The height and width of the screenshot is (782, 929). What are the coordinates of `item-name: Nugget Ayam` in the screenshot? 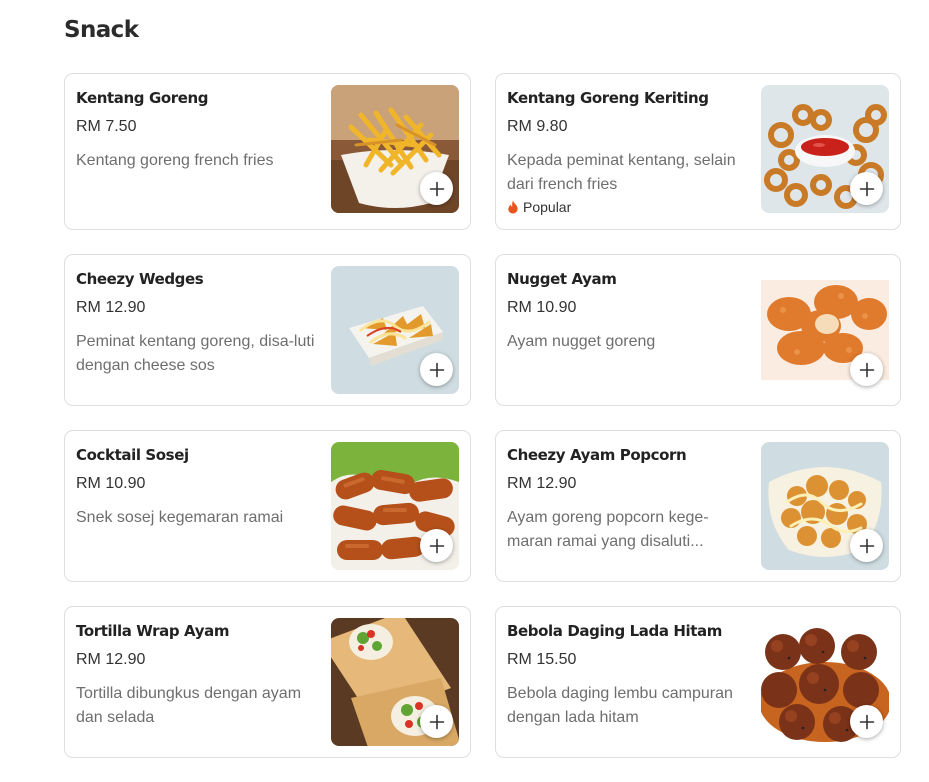 It's located at (562, 279).